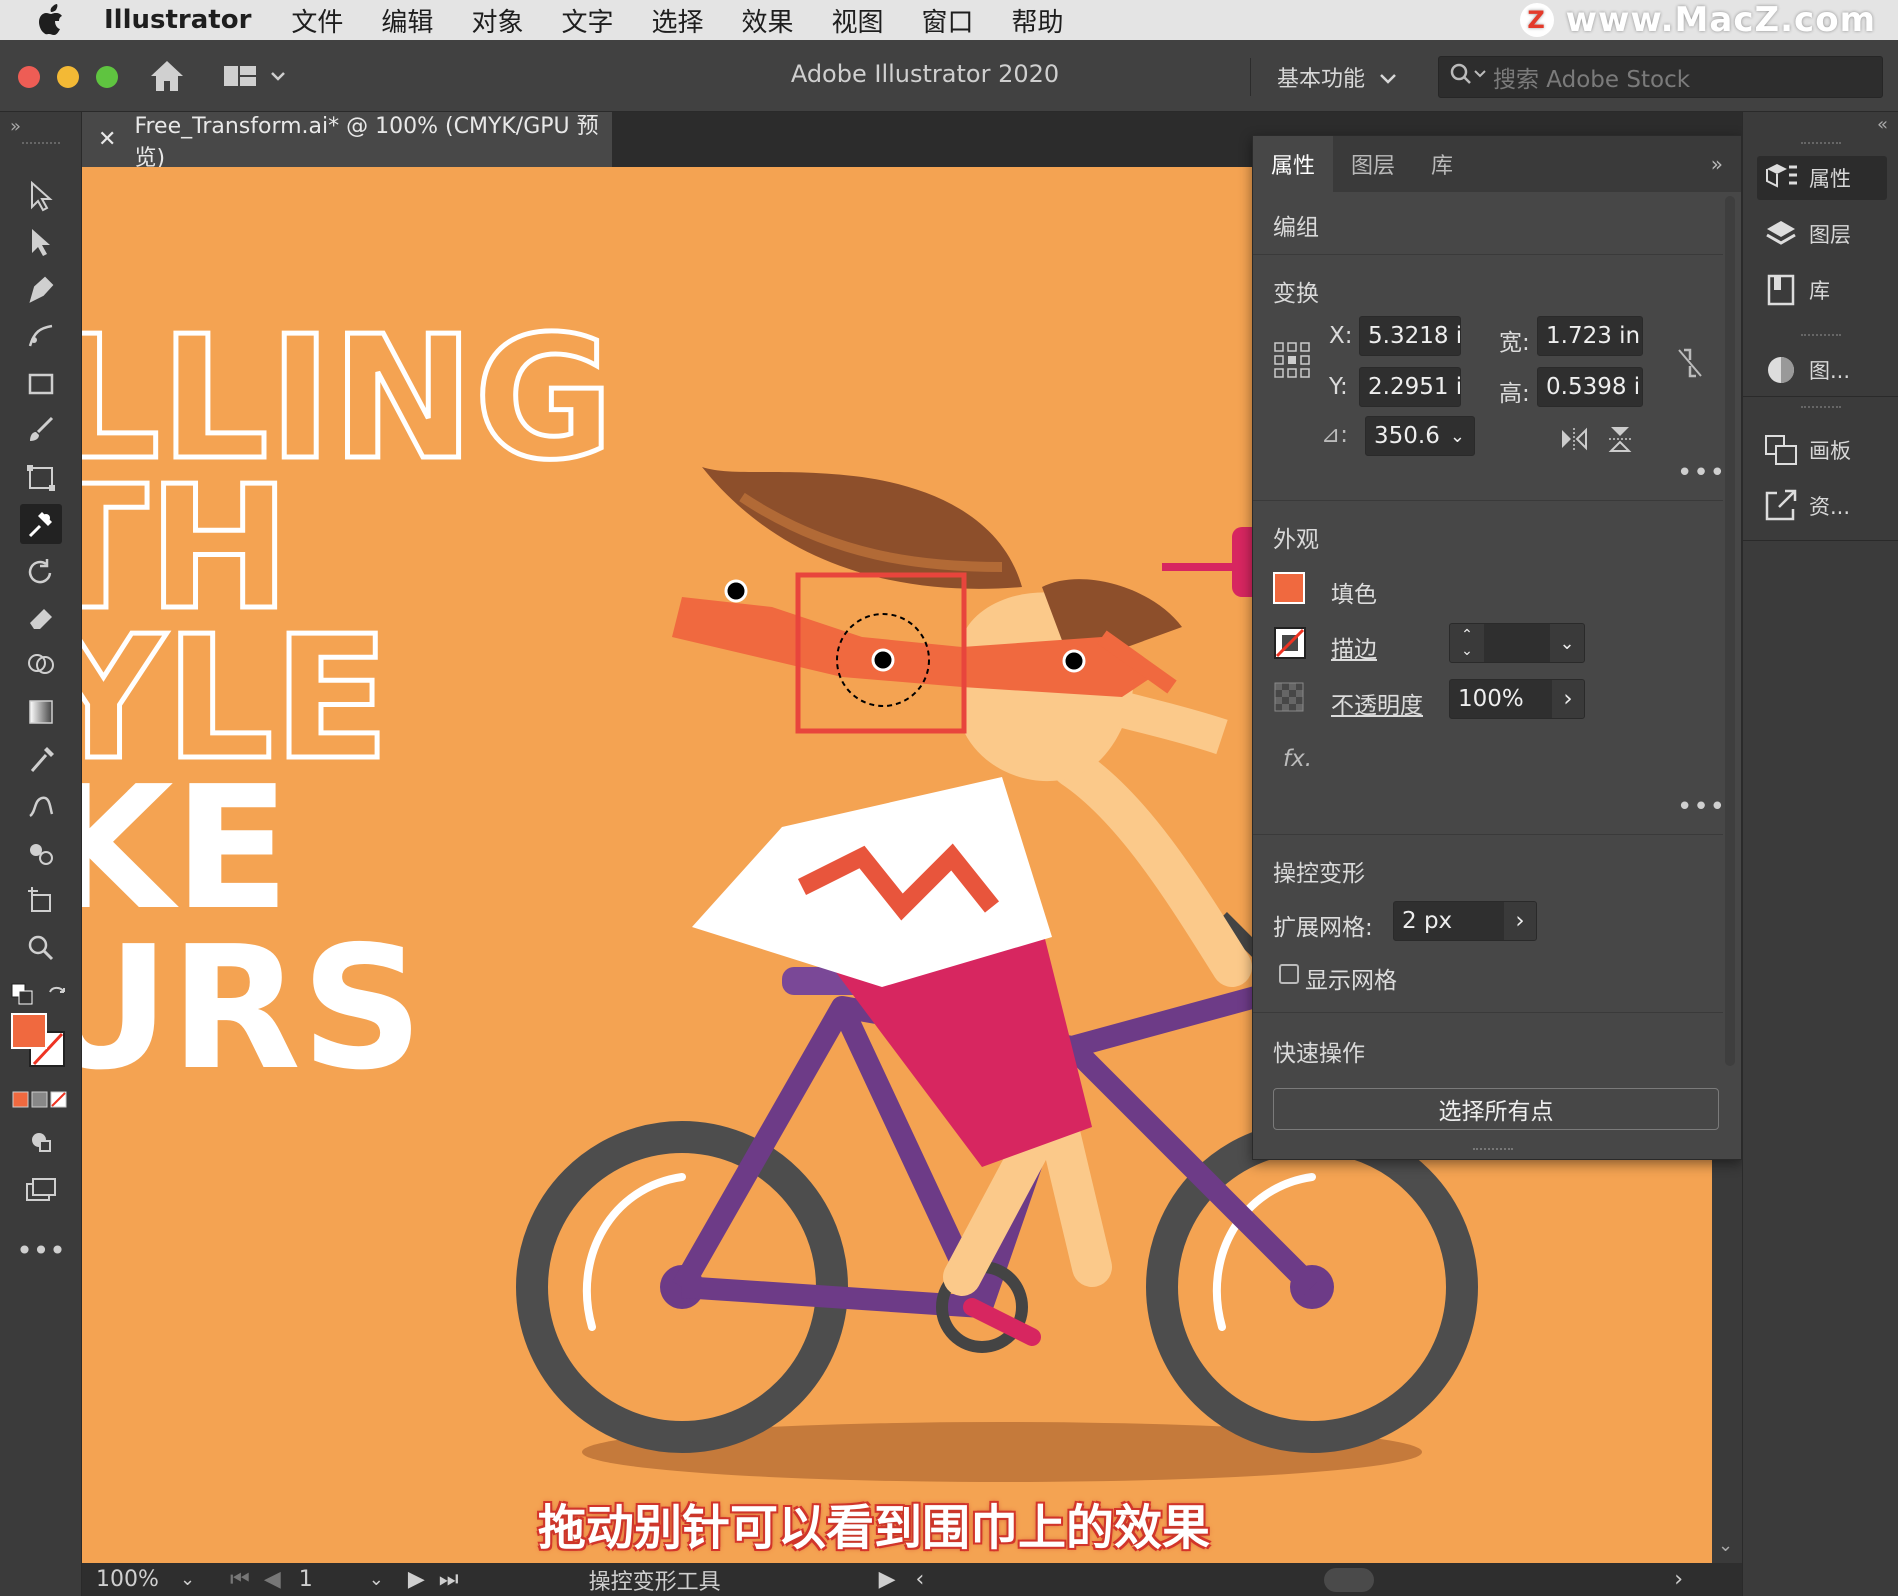  What do you see at coordinates (1620, 441) in the screenshot?
I see `flip-vertical-icon` at bounding box center [1620, 441].